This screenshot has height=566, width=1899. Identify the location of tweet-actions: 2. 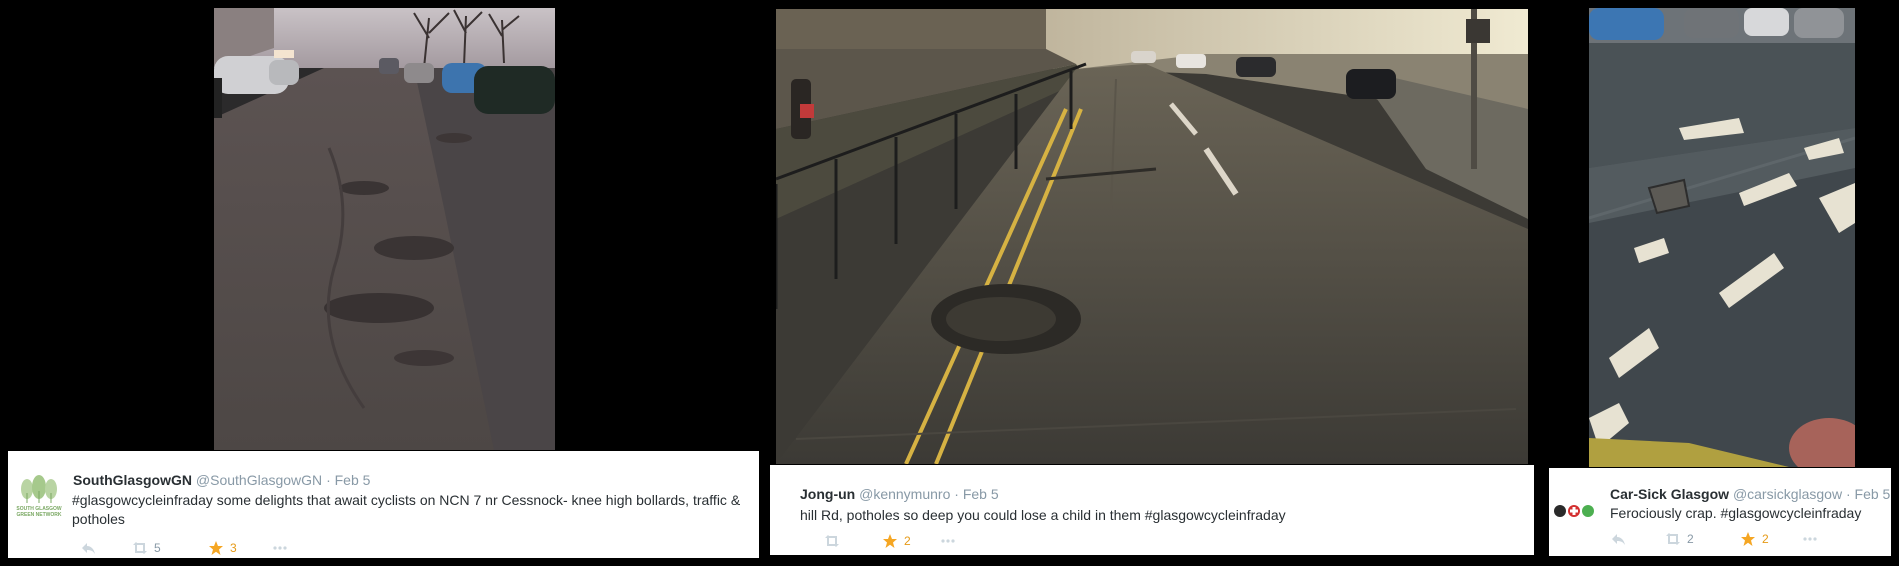
(900, 542).